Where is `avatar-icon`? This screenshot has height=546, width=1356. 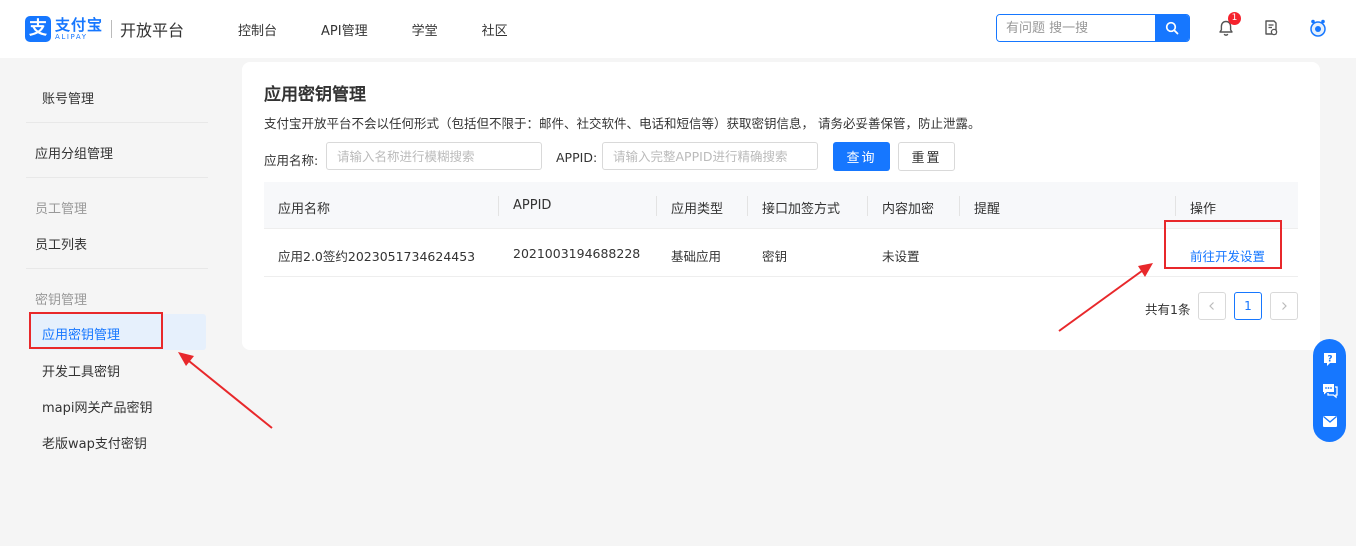 avatar-icon is located at coordinates (1318, 28).